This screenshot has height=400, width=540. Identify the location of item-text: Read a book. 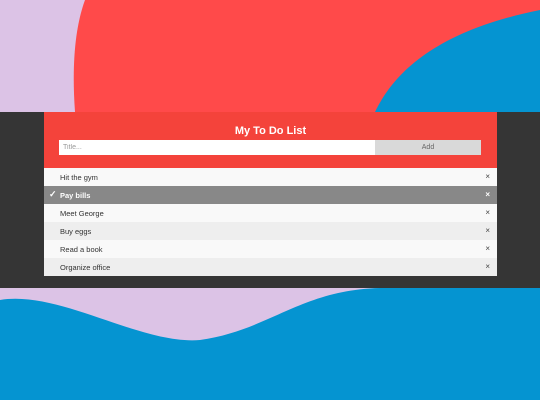
(81, 249).